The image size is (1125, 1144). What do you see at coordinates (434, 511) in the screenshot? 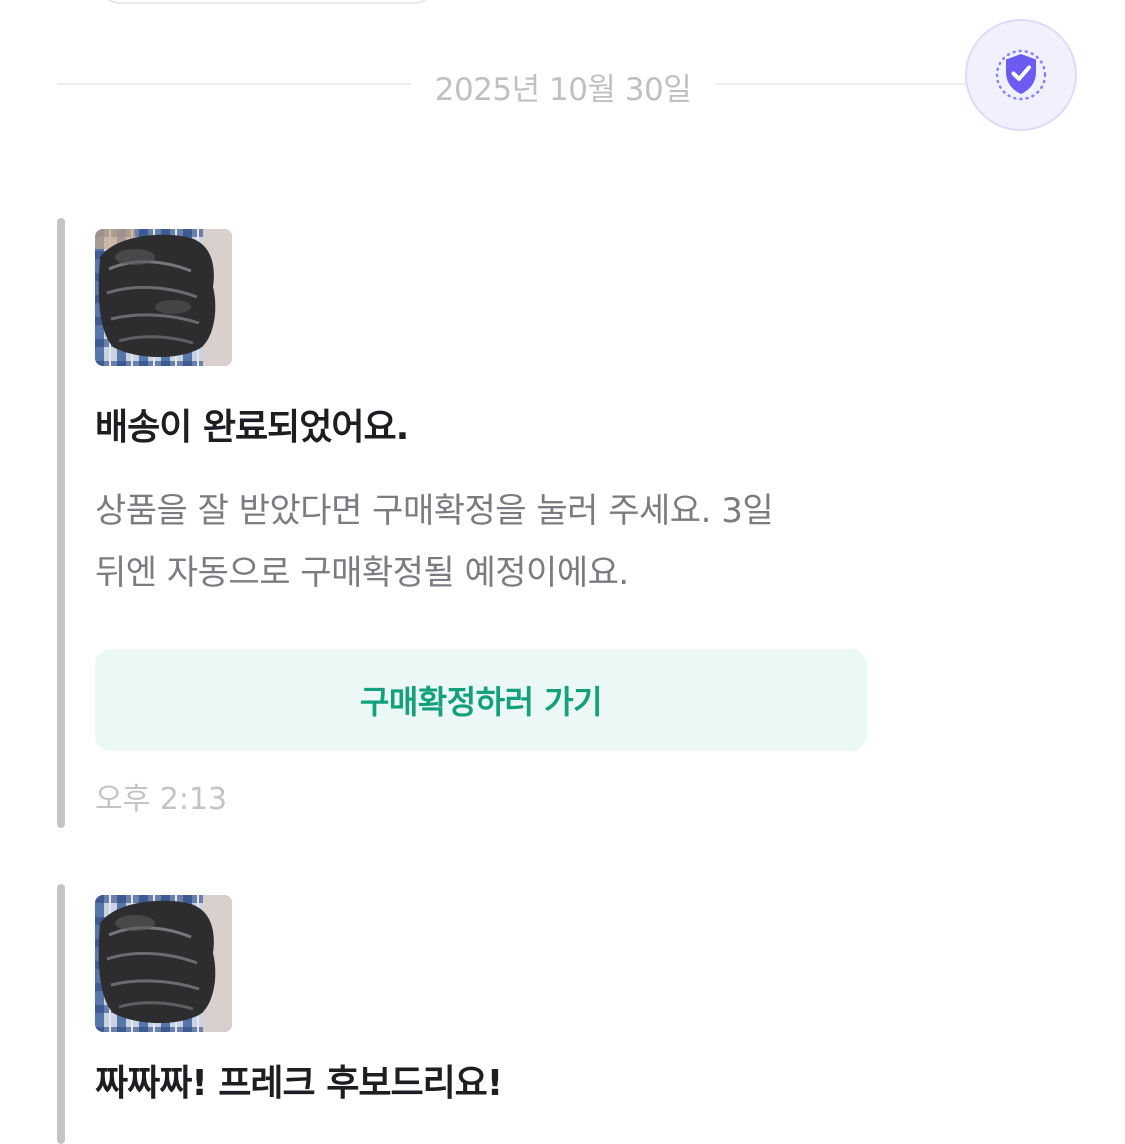
I see `message-body-line-1: 상품을 잘 받았다면 구매확정을 눌러 주세요. 3일` at bounding box center [434, 511].